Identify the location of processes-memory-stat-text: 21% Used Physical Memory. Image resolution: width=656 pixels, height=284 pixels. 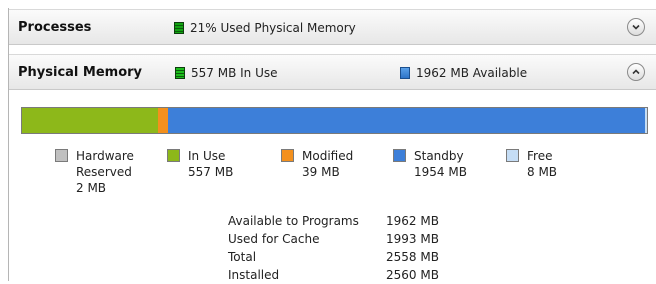
(273, 28).